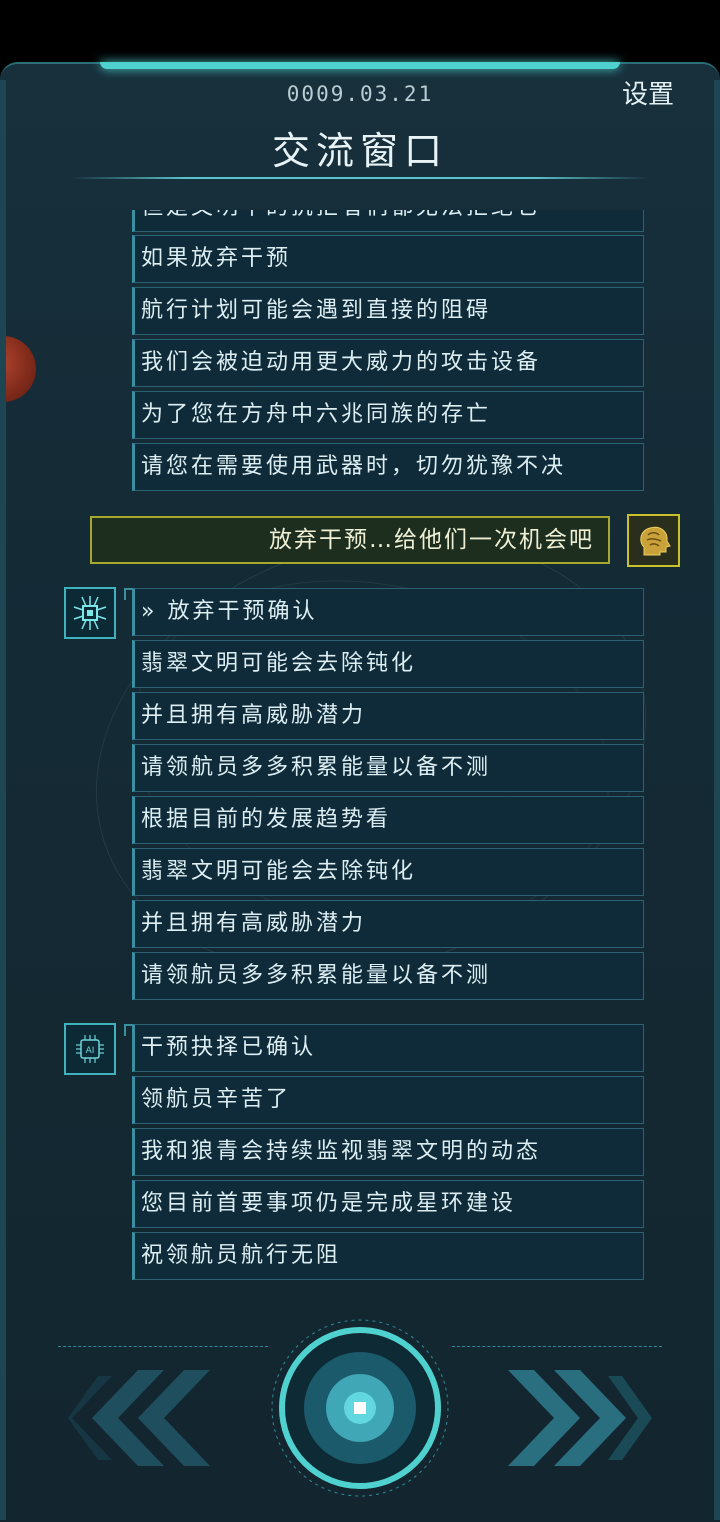 The width and height of the screenshot is (720, 1522). I want to click on brain-head-icon, so click(653, 540).